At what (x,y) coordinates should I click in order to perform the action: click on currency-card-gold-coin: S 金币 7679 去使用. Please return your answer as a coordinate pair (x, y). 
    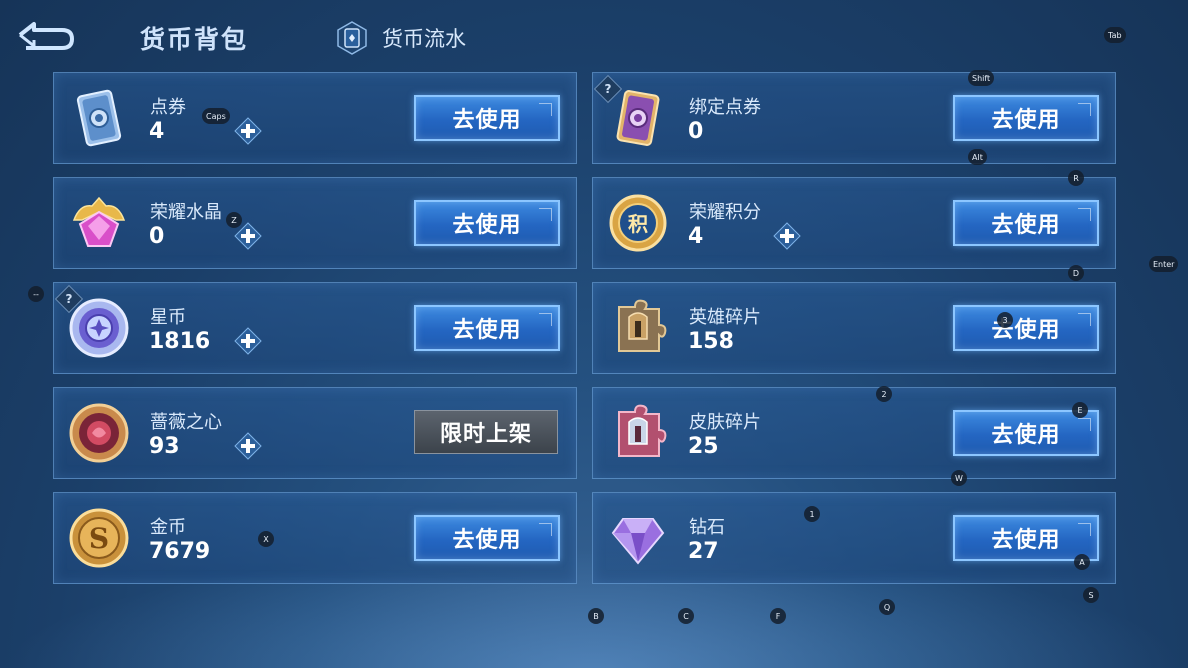
    Looking at the image, I should click on (315, 538).